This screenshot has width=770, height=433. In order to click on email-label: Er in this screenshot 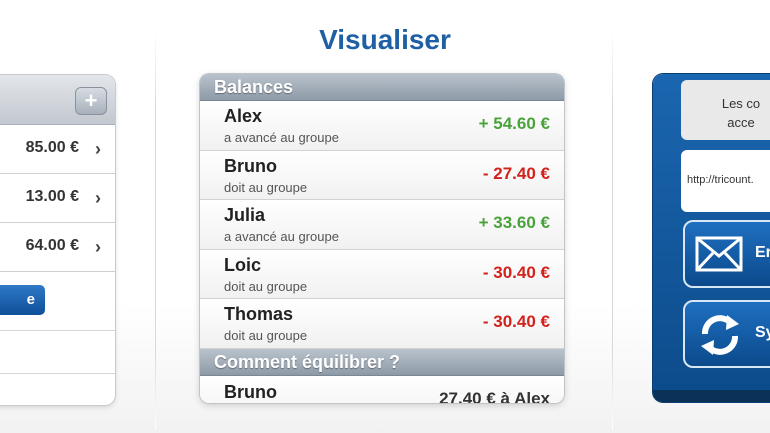, I will do `click(762, 252)`.